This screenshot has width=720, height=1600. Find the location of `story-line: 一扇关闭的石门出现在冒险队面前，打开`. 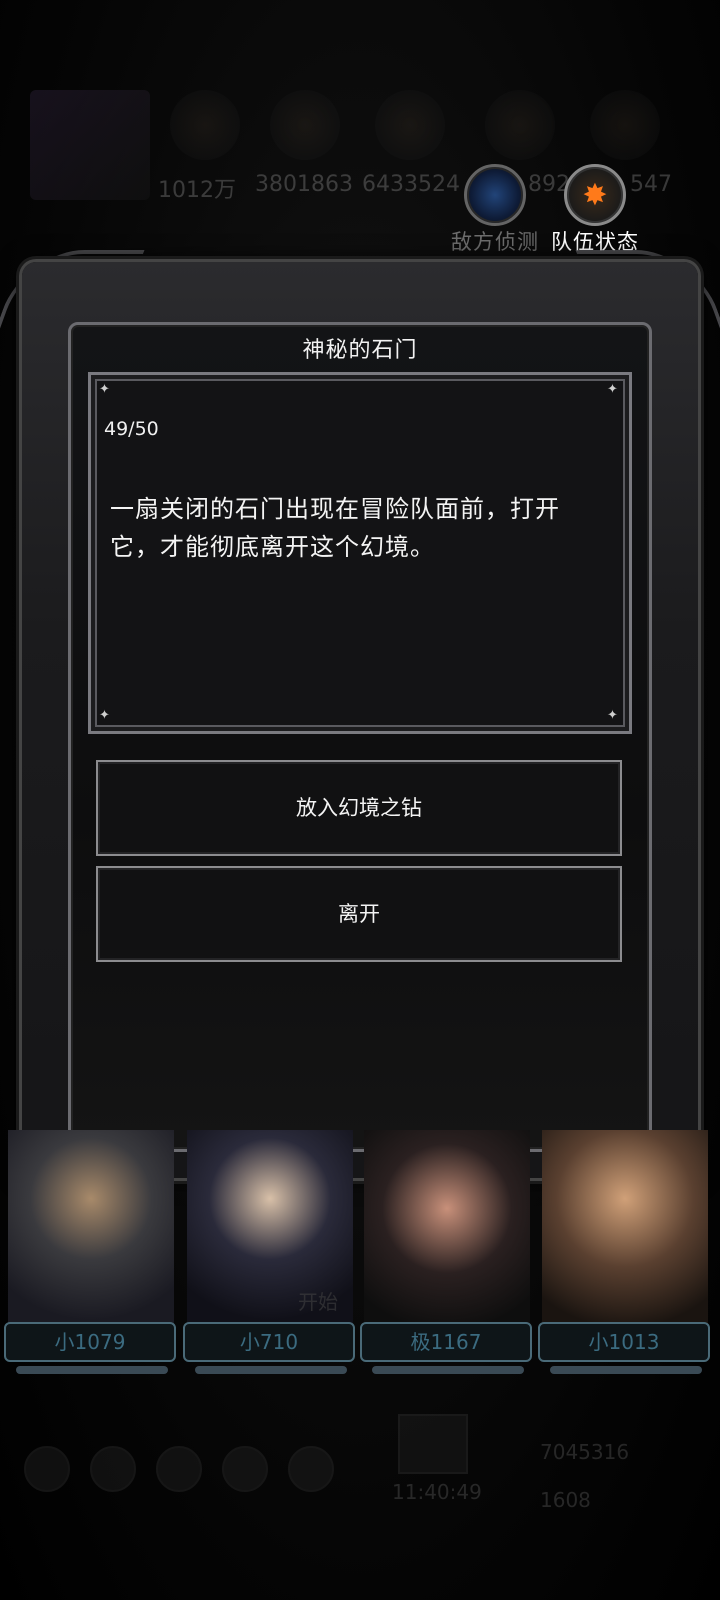

story-line: 一扇关闭的石门出现在冒险队面前，打开 is located at coordinates (335, 509).